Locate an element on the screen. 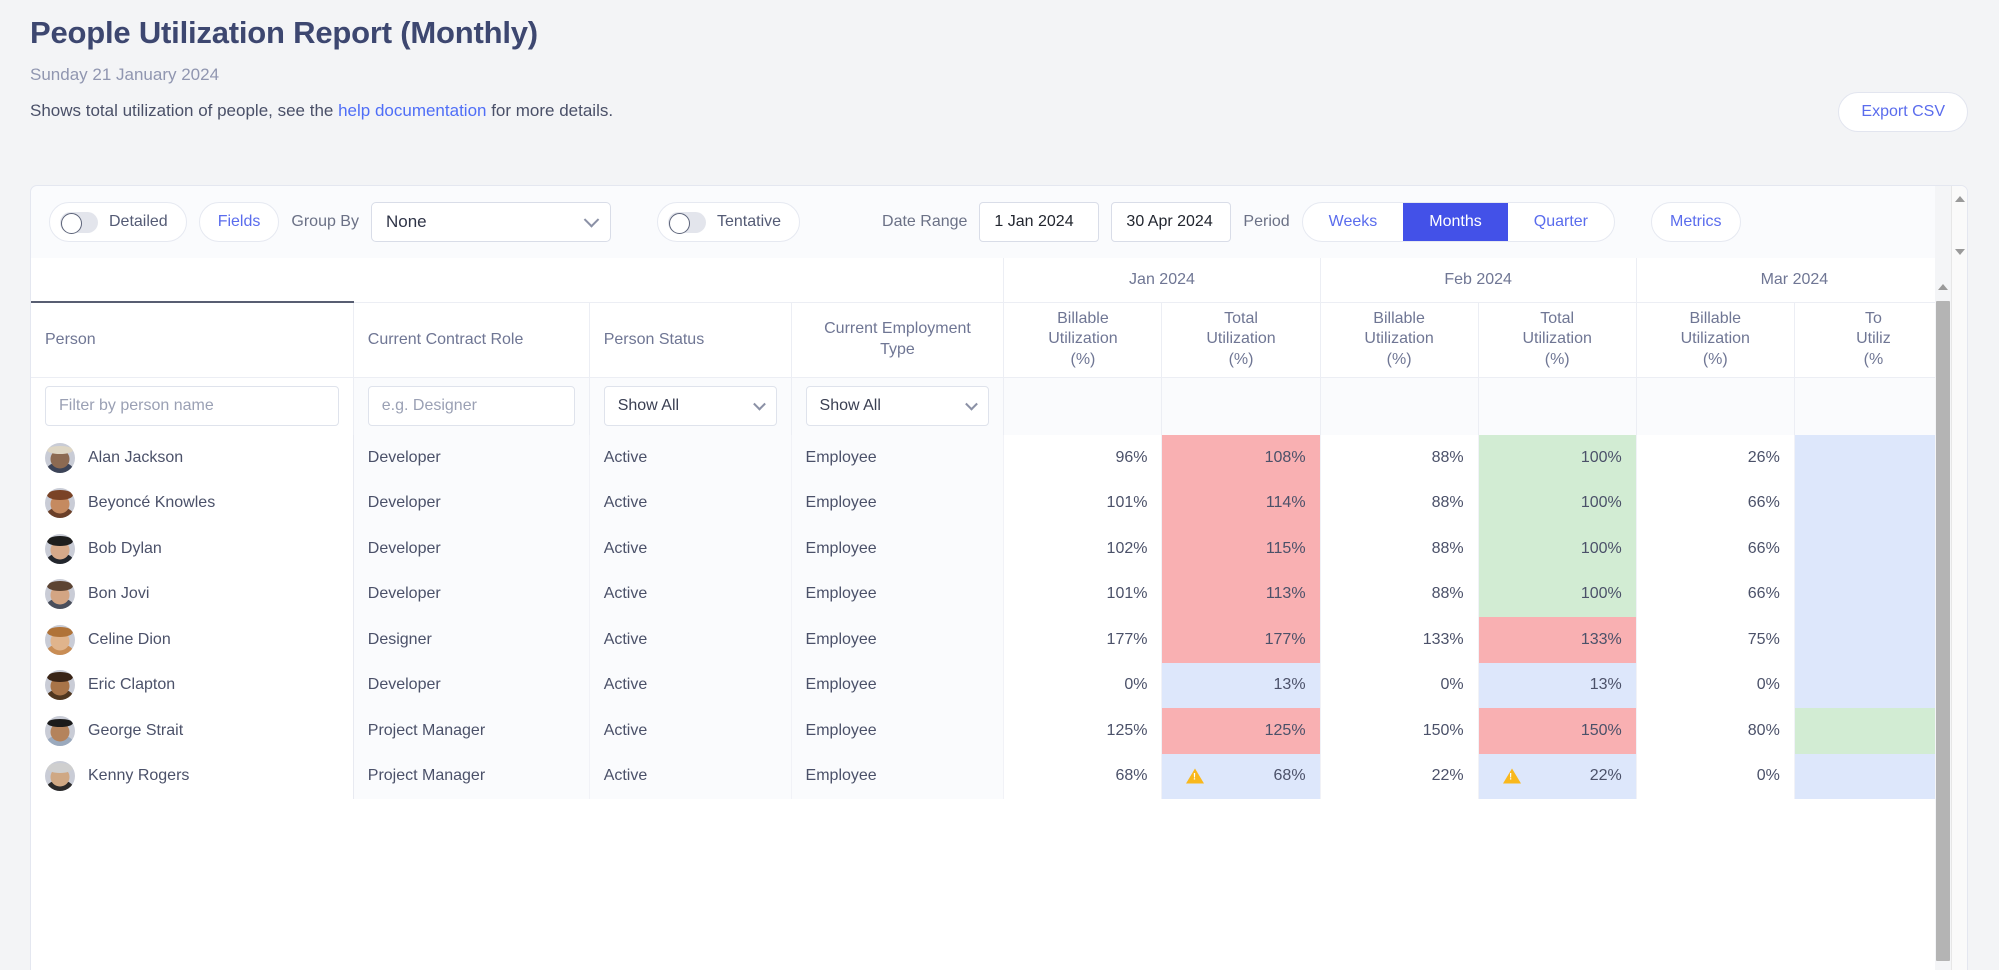 The height and width of the screenshot is (970, 1999). status-filter-select: Show All is located at coordinates (690, 406).